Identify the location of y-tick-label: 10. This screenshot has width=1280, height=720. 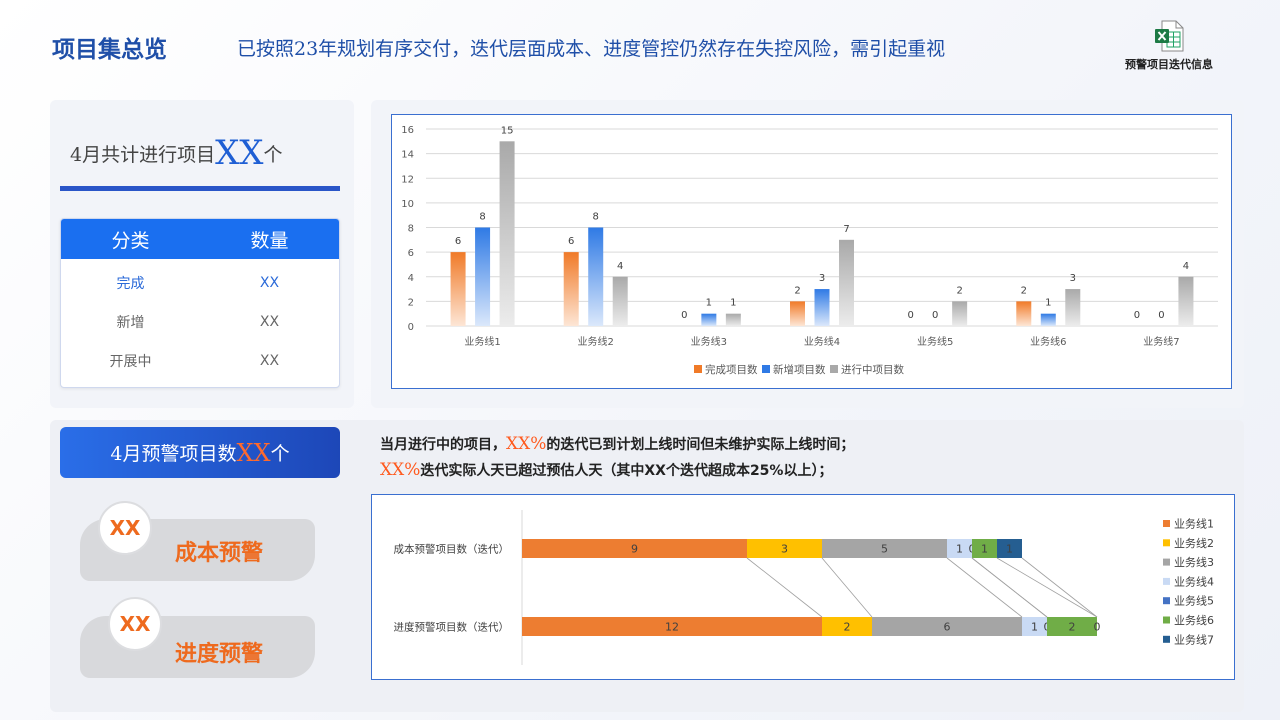
(407, 204).